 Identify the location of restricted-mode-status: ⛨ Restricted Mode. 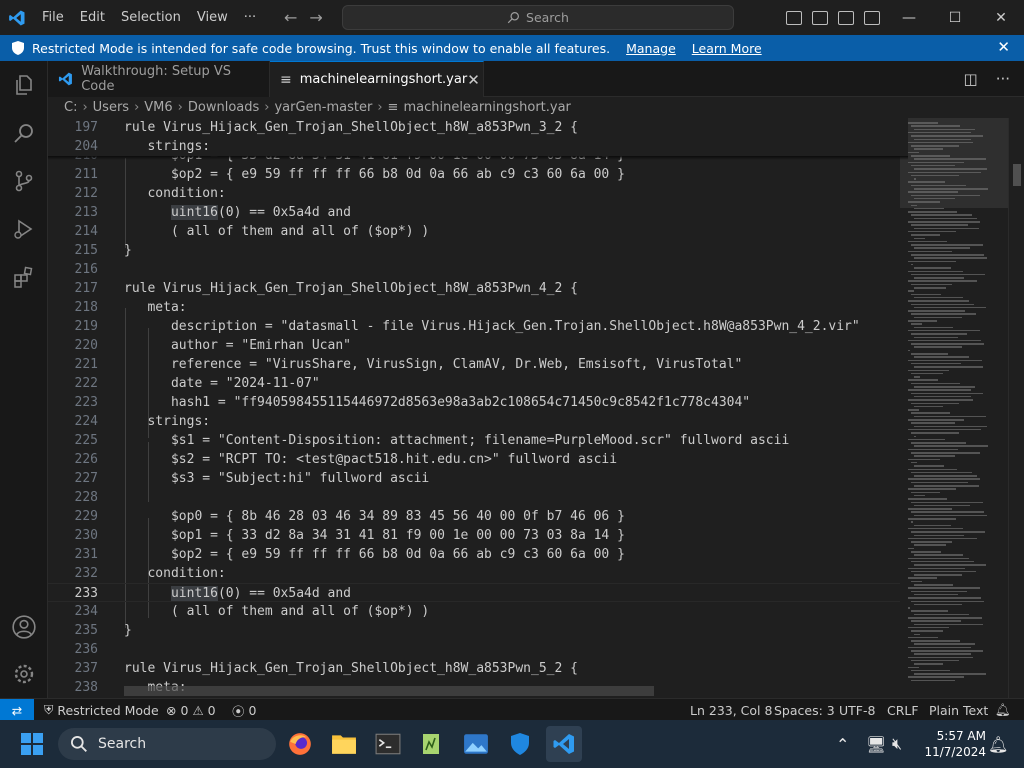
(101, 710).